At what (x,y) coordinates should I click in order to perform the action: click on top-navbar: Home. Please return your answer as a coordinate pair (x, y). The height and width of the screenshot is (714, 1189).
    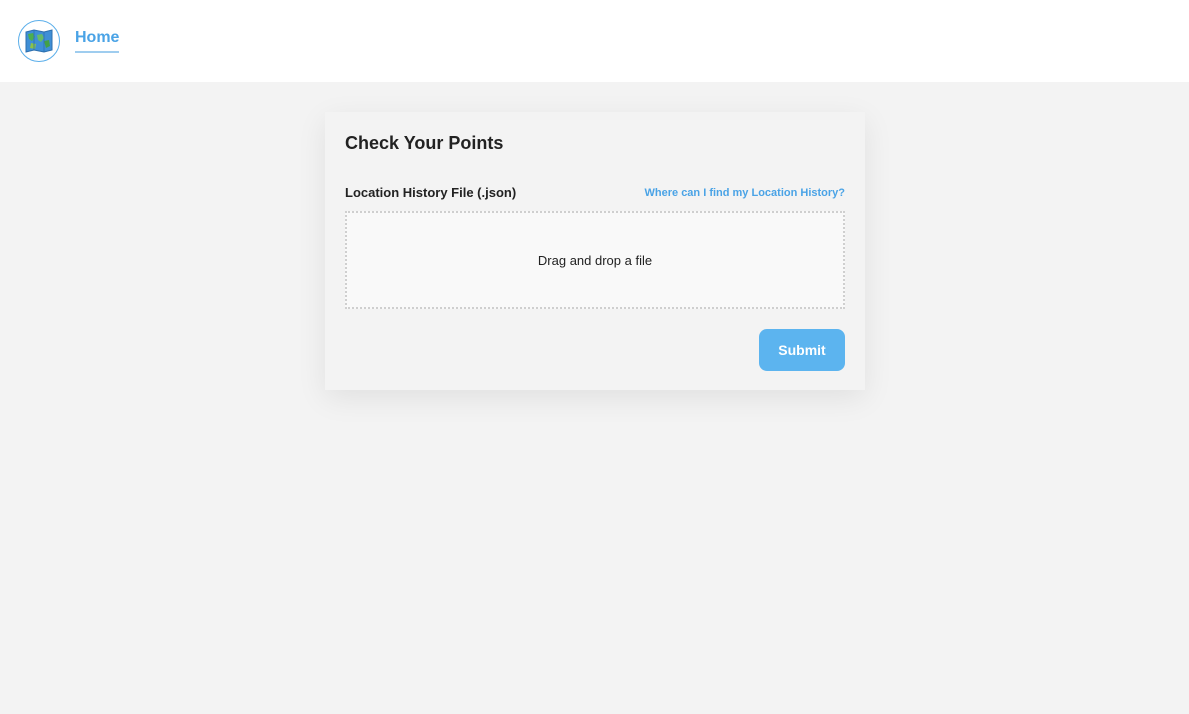
    Looking at the image, I should click on (594, 41).